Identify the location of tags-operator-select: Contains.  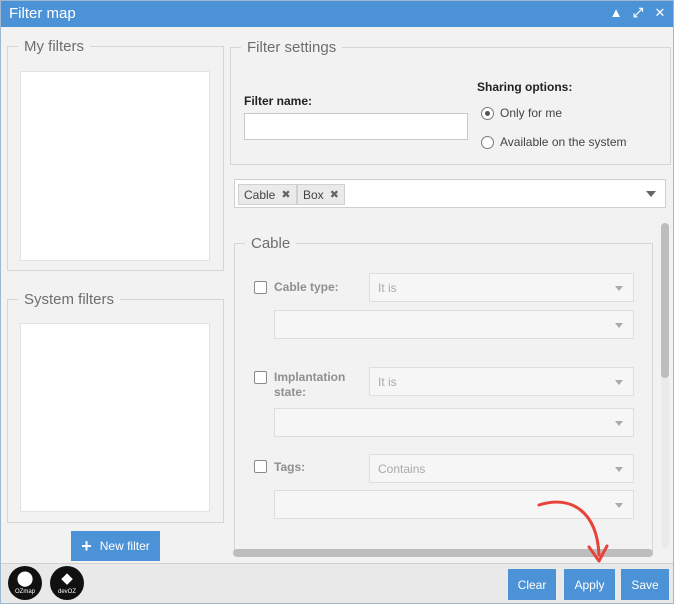
(501, 468).